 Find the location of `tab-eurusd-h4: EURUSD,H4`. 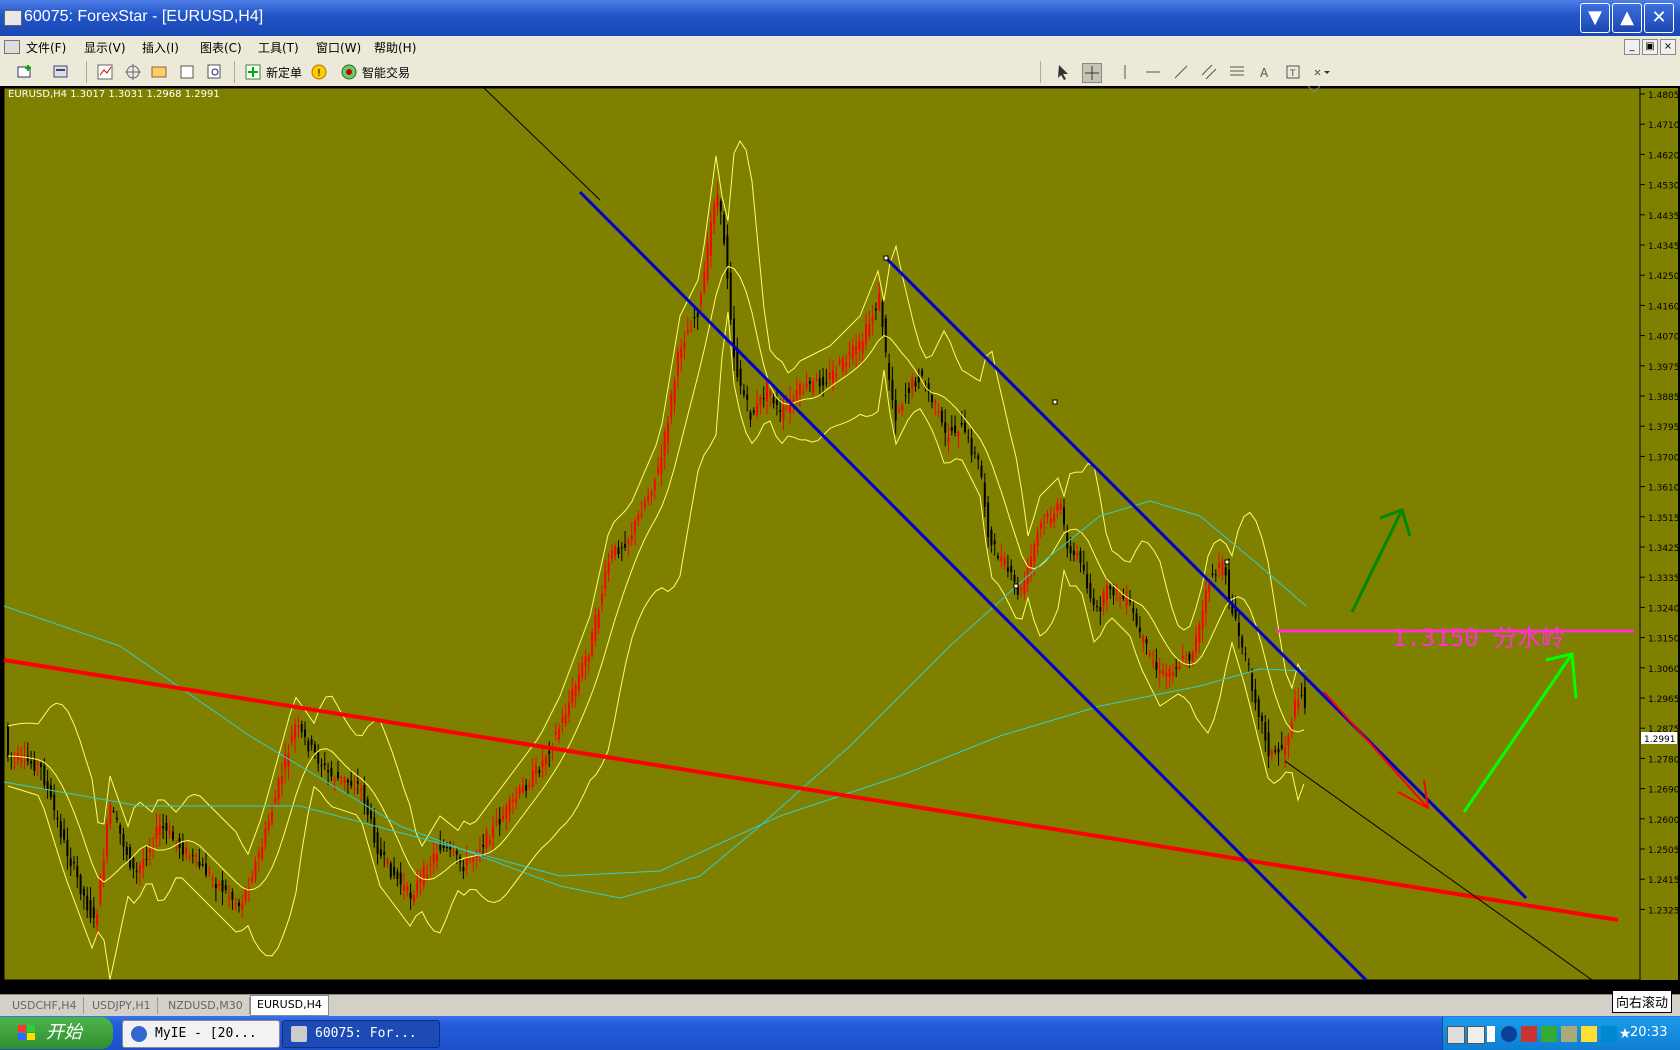

tab-eurusd-h4: EURUSD,H4 is located at coordinates (289, 1005).